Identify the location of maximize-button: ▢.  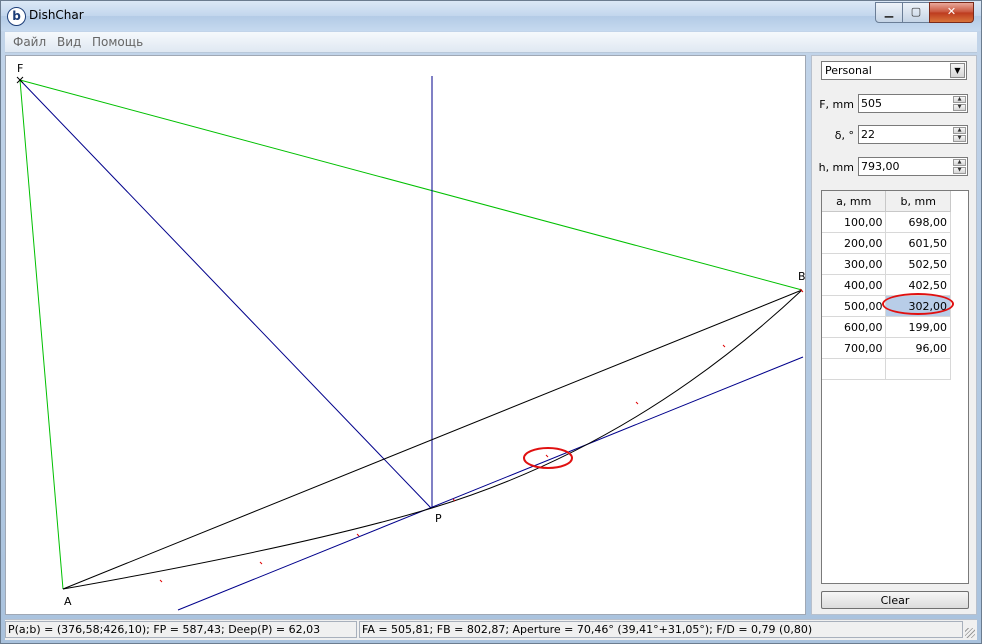
(916, 12).